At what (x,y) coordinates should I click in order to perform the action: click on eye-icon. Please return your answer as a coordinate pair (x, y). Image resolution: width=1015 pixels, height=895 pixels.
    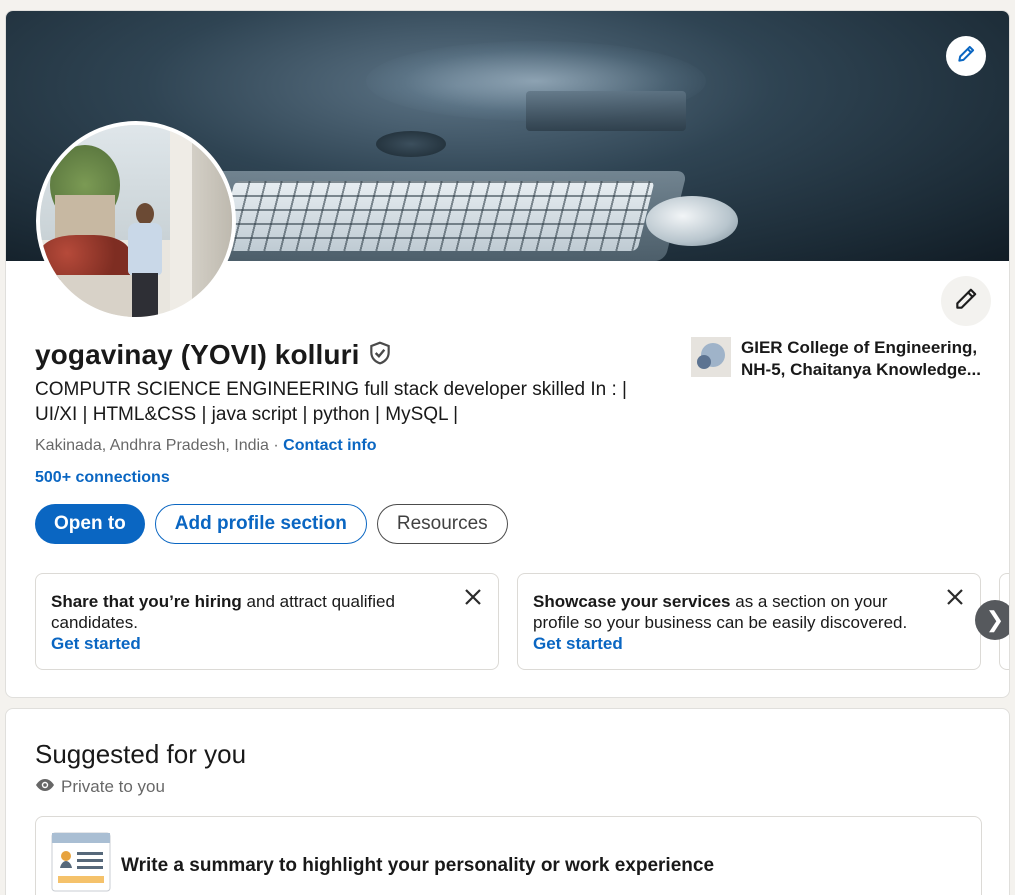
    Looking at the image, I should click on (45, 787).